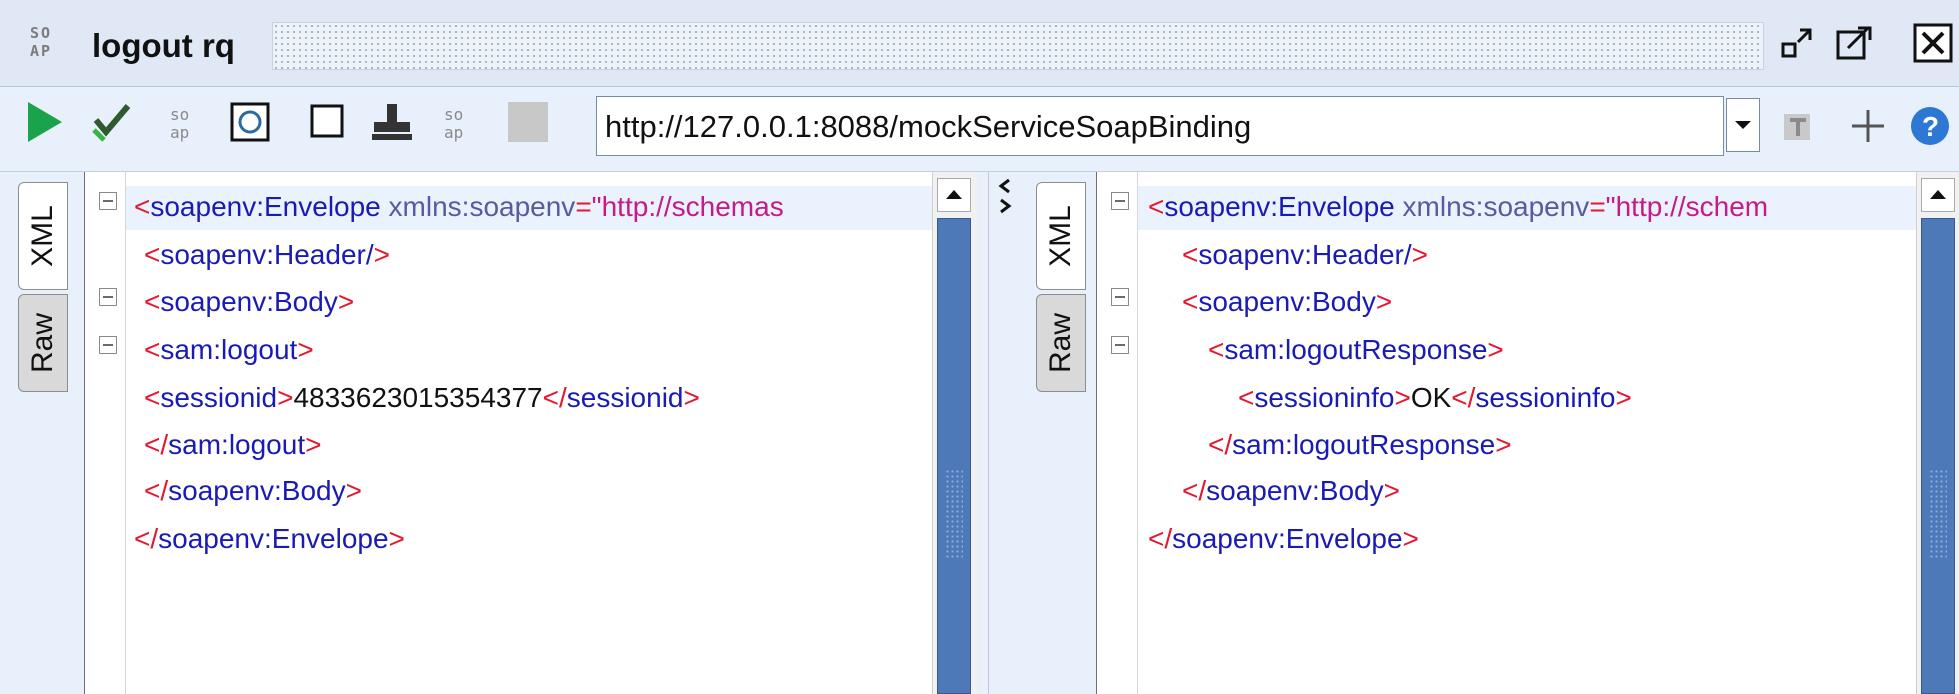 The height and width of the screenshot is (694, 1959). What do you see at coordinates (1018, 46) in the screenshot?
I see `title-drag-area` at bounding box center [1018, 46].